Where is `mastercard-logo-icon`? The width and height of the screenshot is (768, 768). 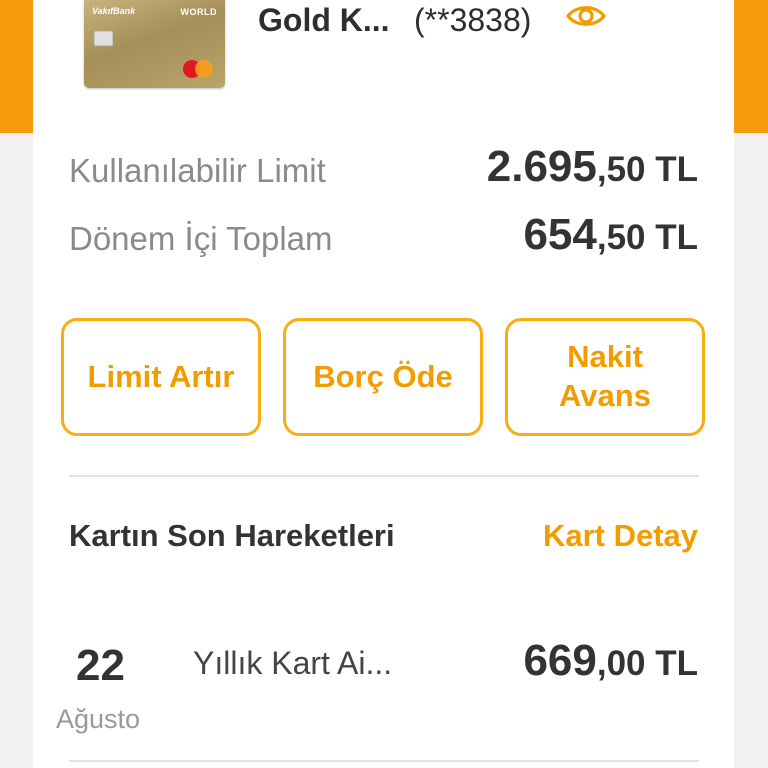 mastercard-logo-icon is located at coordinates (198, 69).